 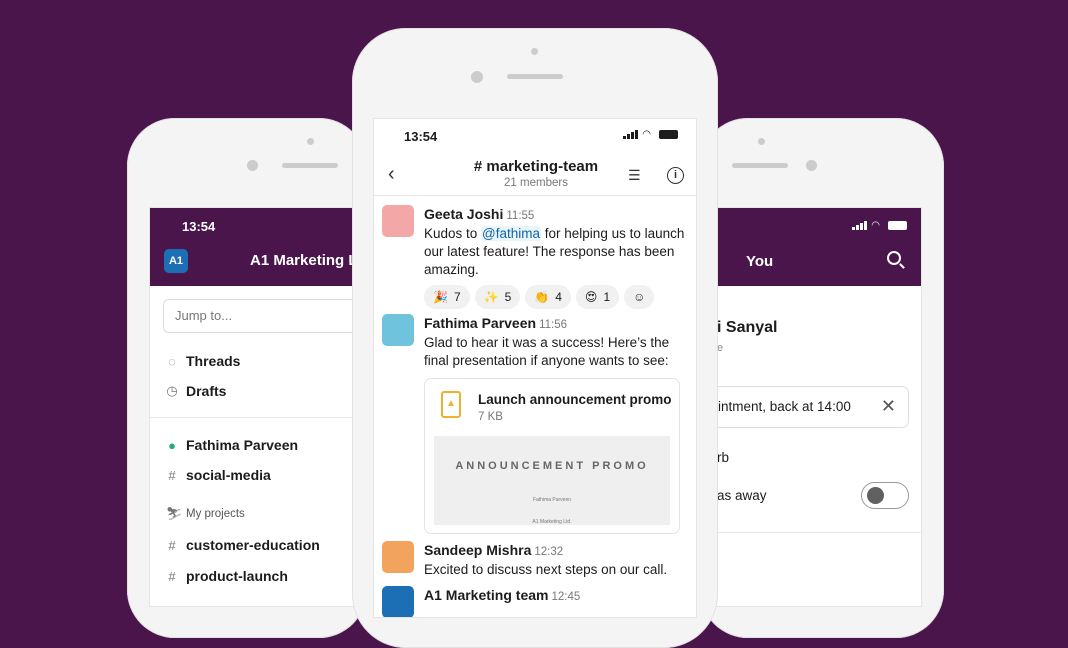 What do you see at coordinates (675, 175) in the screenshot?
I see `info-icon: i` at bounding box center [675, 175].